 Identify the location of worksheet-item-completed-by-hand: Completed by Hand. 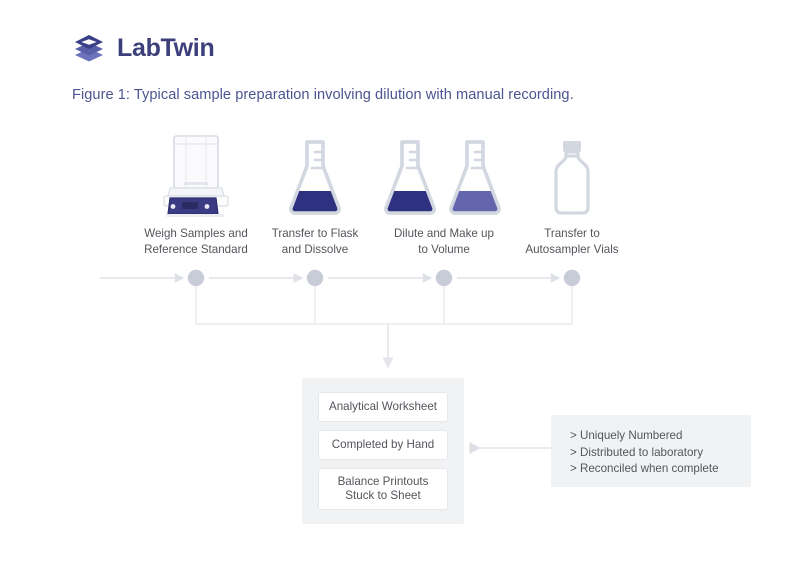
(383, 445).